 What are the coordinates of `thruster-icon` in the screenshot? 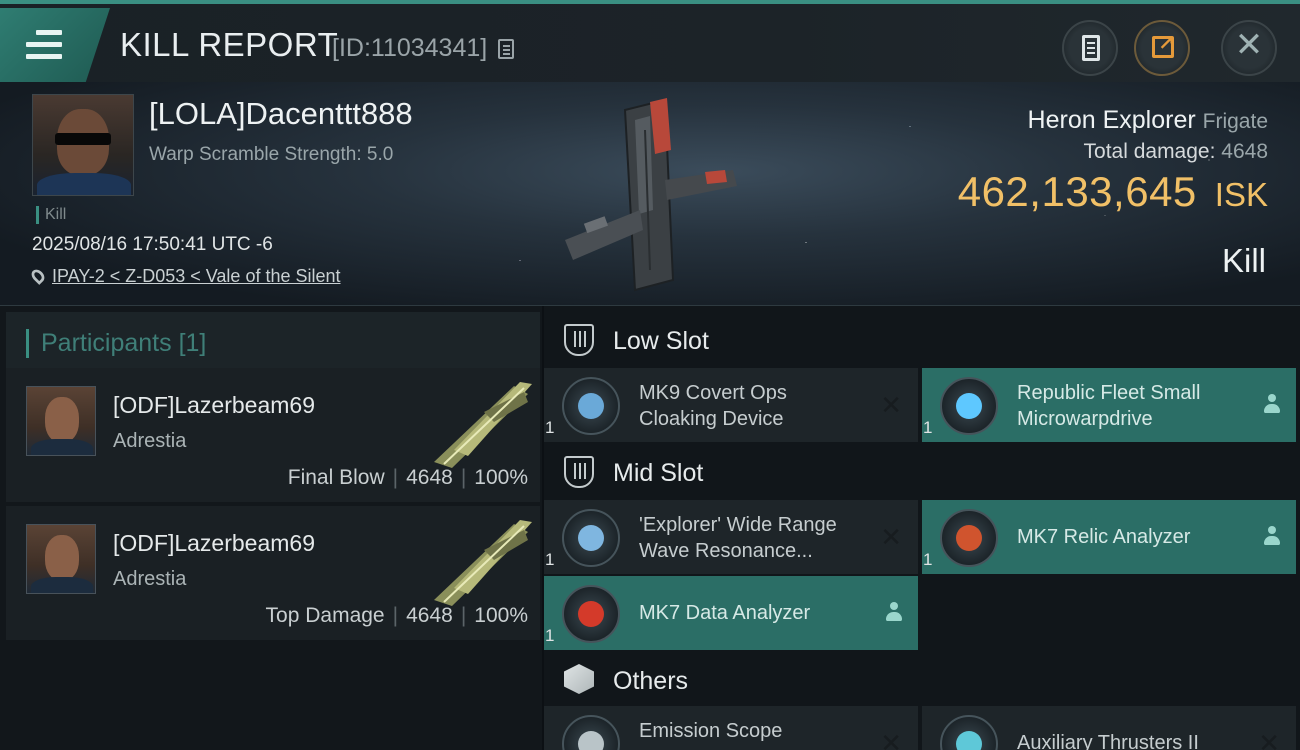 It's located at (969, 732).